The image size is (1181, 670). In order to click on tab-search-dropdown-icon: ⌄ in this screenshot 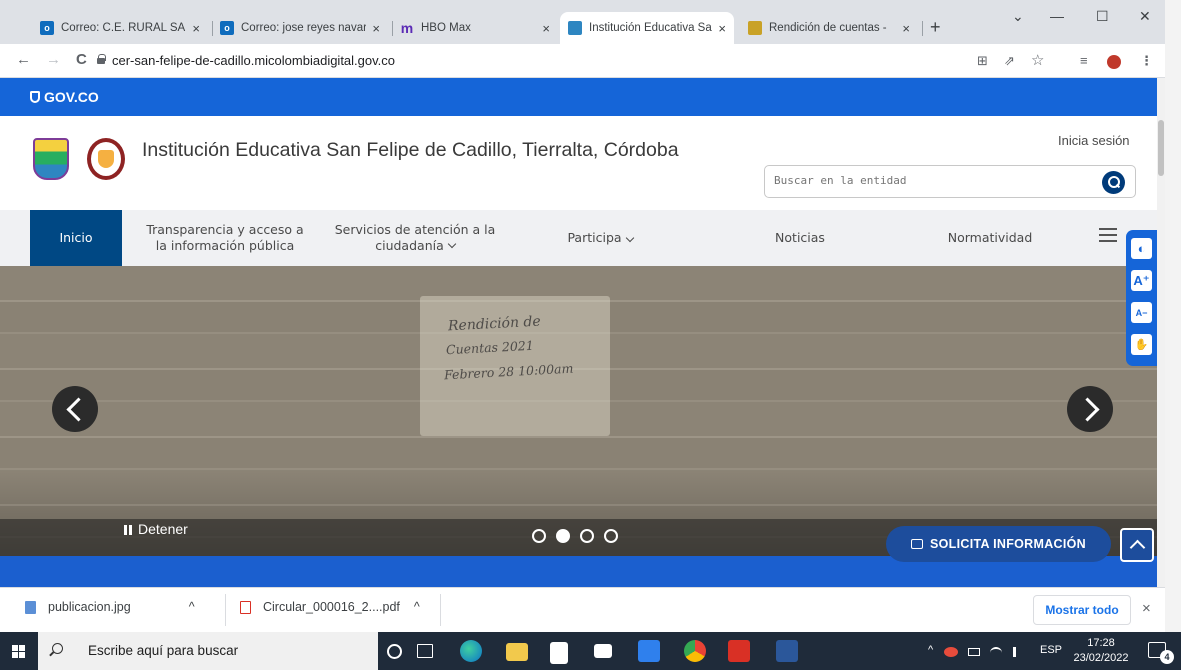, I will do `click(1018, 16)`.